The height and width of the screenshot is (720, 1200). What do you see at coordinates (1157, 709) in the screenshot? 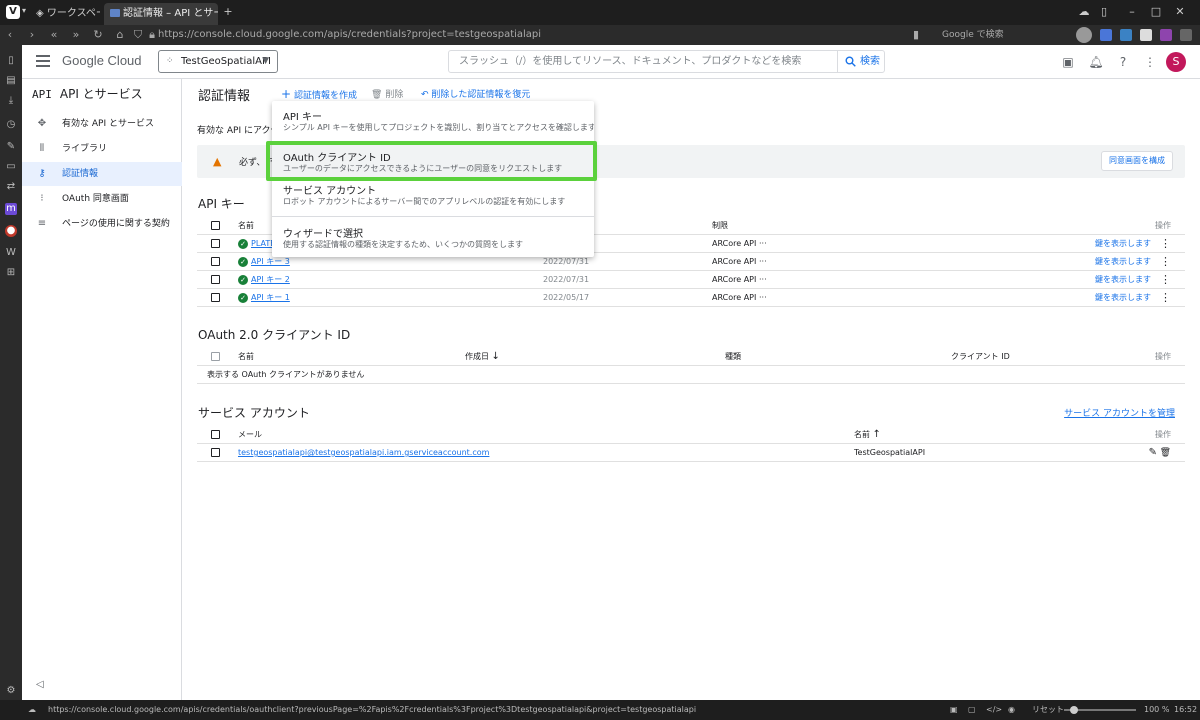
I see `zoom-level: 100 %` at bounding box center [1157, 709].